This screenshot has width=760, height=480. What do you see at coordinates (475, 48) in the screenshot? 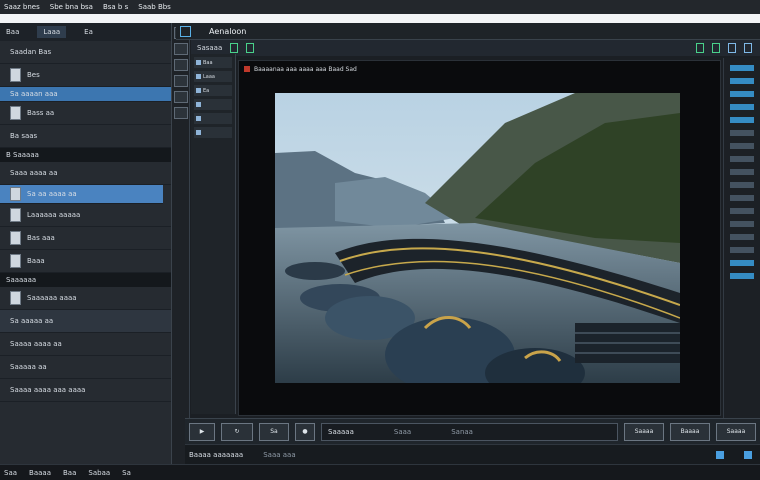
I see `preview-toolbar: Sasaaa` at bounding box center [475, 48].